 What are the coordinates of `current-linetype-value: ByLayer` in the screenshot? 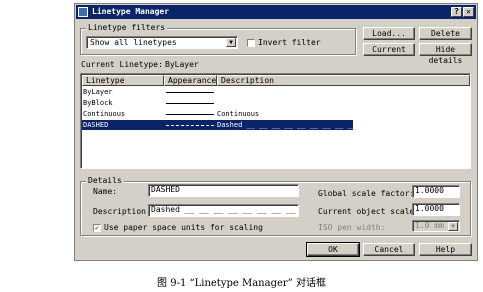 It's located at (182, 64).